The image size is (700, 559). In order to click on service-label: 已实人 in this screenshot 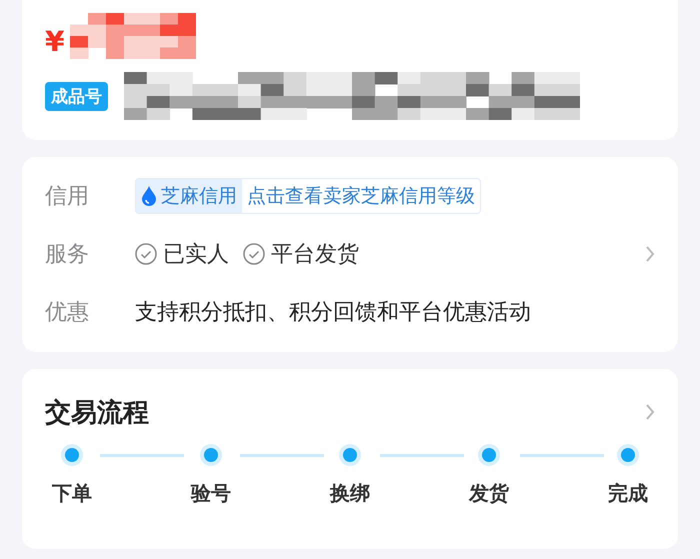, I will do `click(196, 255)`.